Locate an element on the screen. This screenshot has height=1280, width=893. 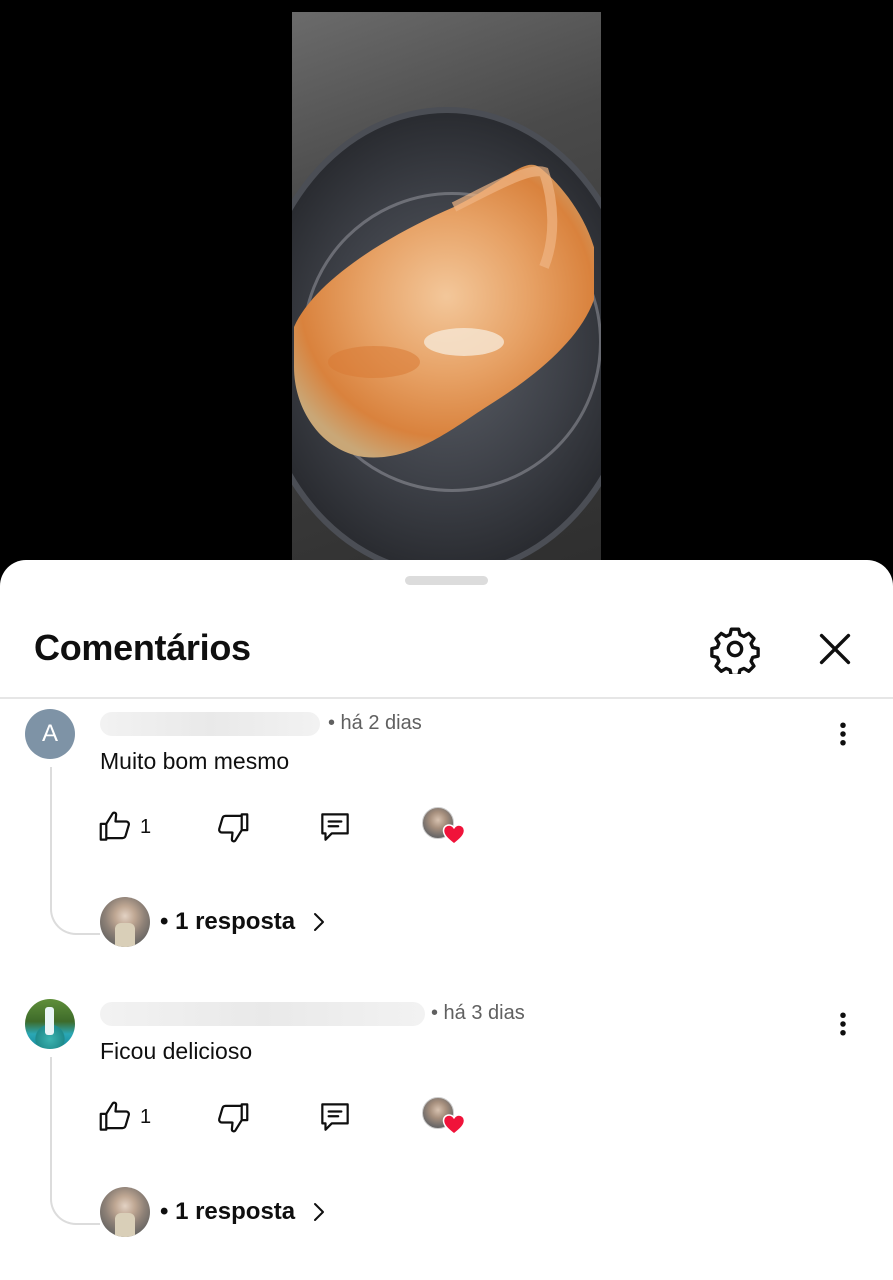
close-icon is located at coordinates (835, 649).